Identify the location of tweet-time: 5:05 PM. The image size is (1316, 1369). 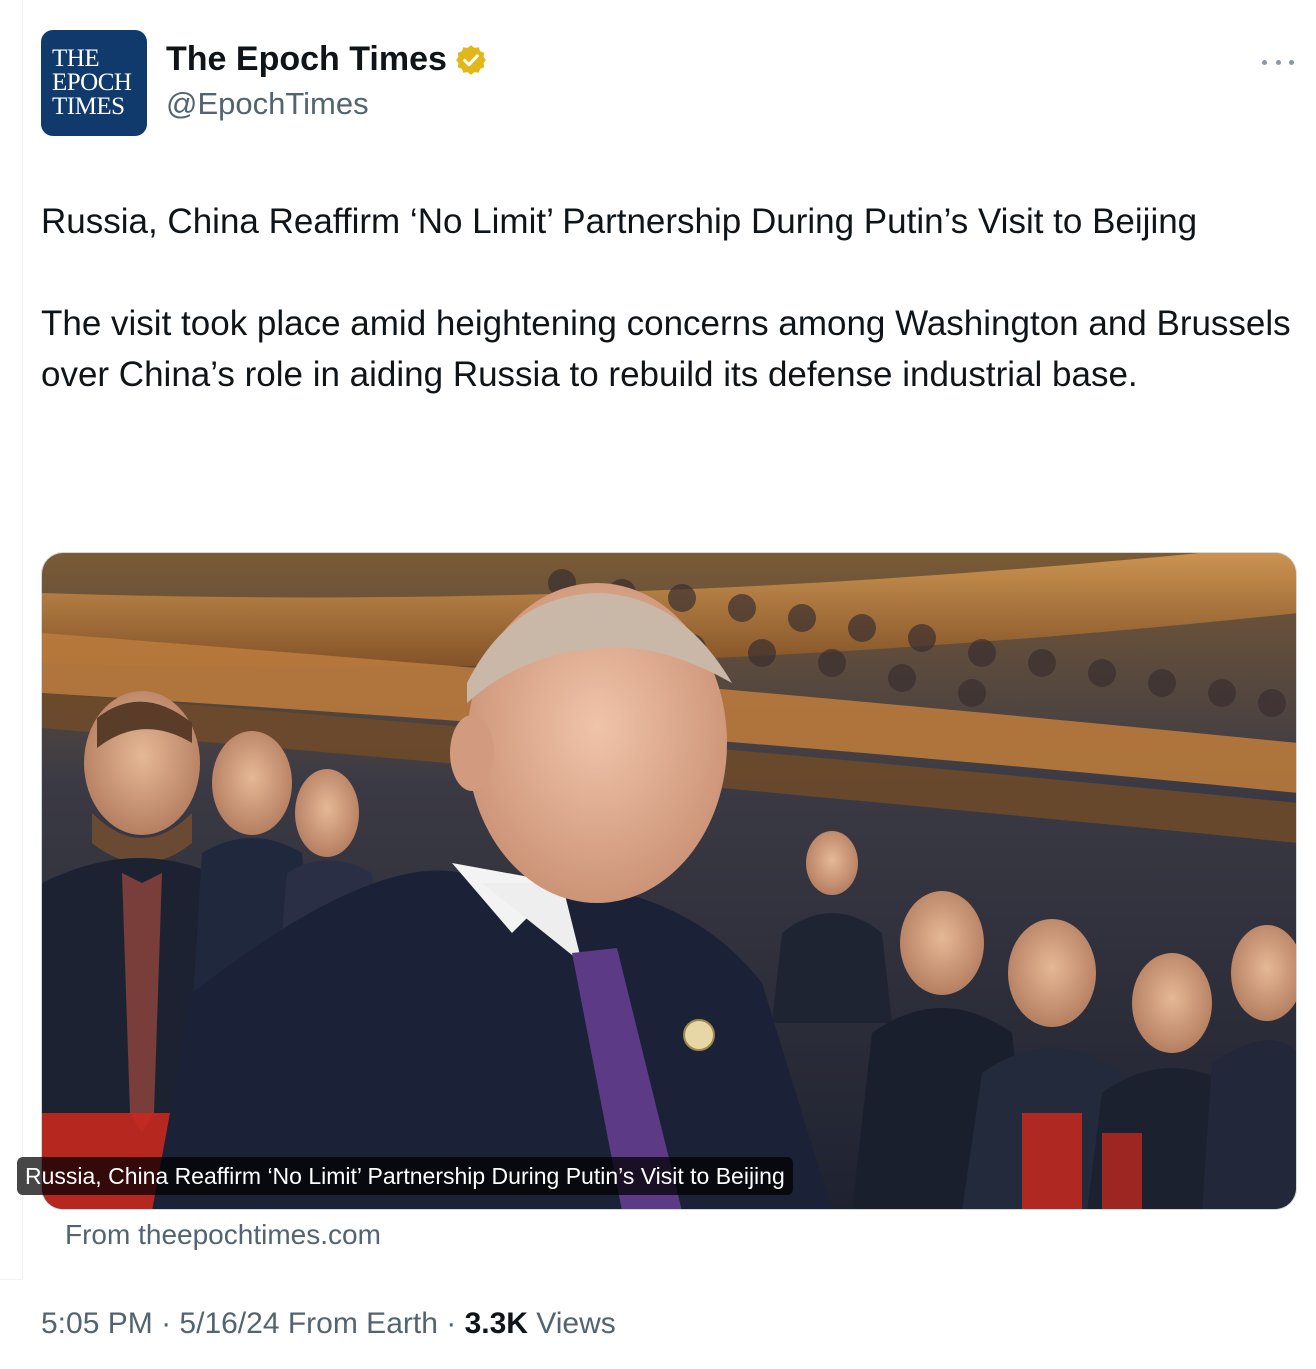
(97, 1323).